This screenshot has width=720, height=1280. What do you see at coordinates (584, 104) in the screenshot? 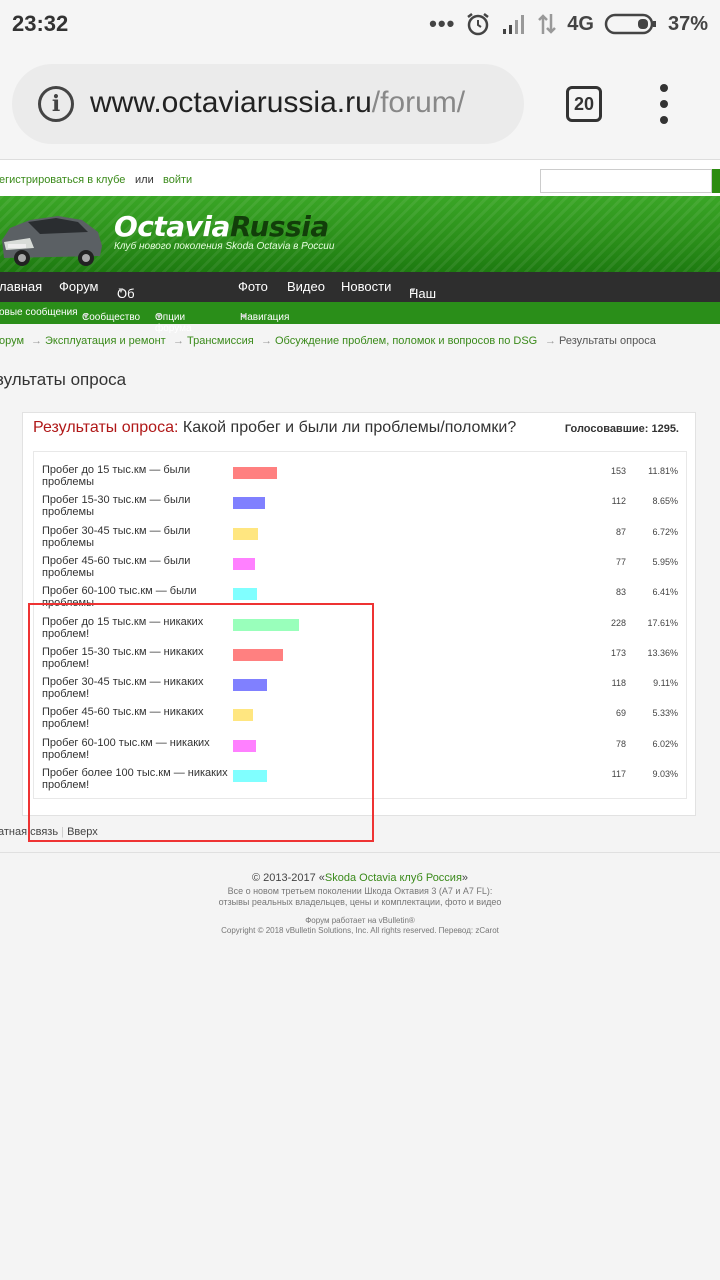
I see `tab-switcher-button: 20` at bounding box center [584, 104].